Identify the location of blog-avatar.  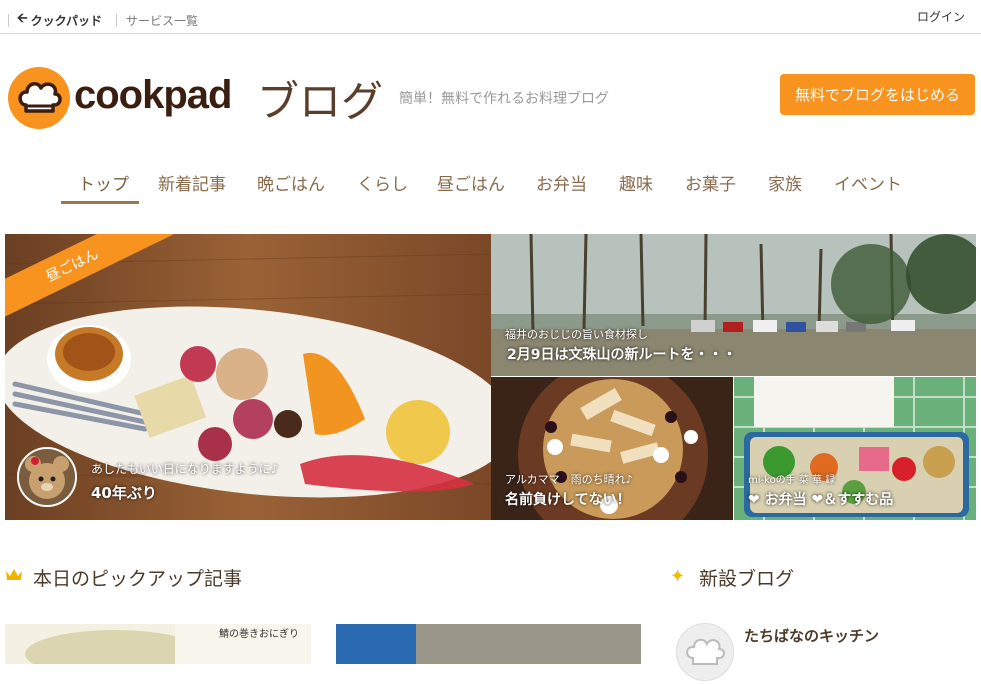
(47, 477).